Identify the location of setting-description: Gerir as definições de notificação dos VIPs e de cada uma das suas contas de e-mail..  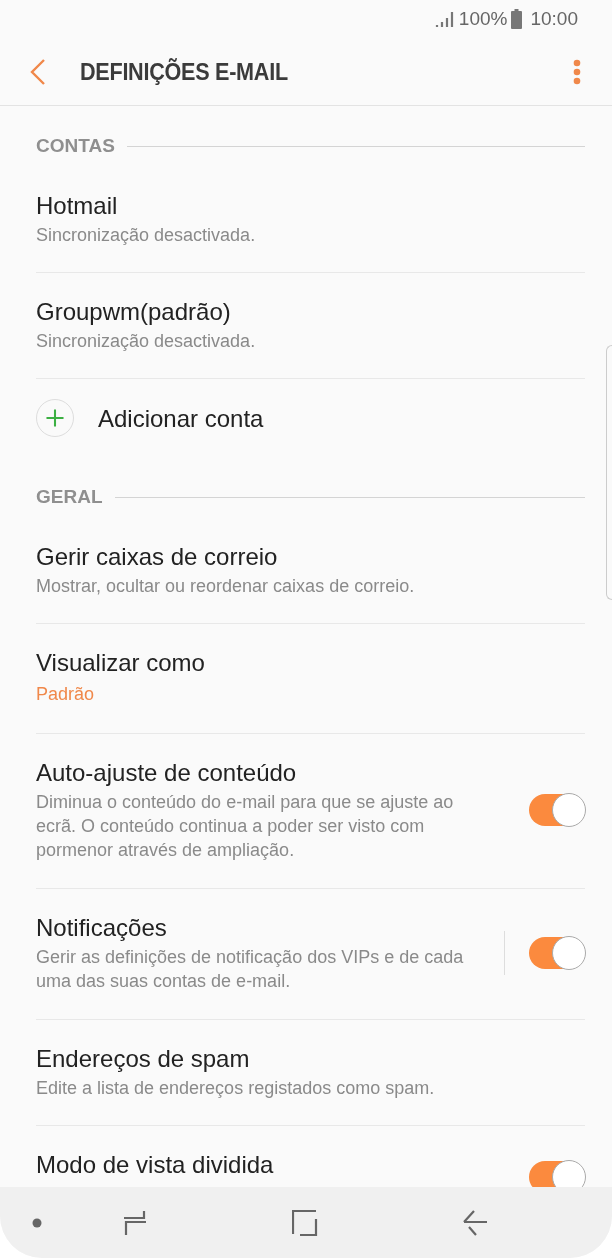
(250, 969).